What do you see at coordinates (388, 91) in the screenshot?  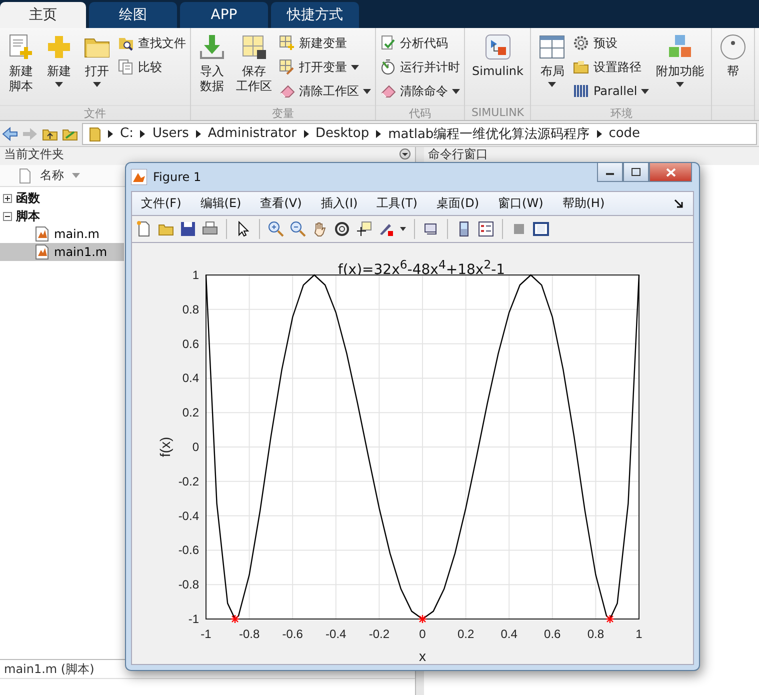 I see `eraser-icon` at bounding box center [388, 91].